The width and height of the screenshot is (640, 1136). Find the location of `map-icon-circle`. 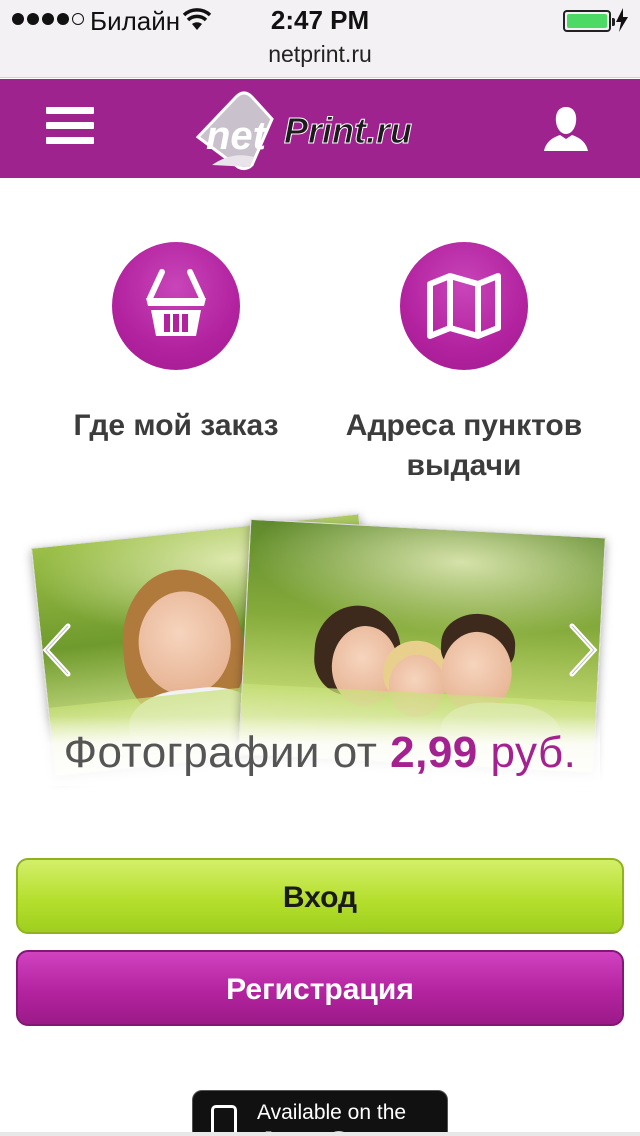

map-icon-circle is located at coordinates (464, 306).